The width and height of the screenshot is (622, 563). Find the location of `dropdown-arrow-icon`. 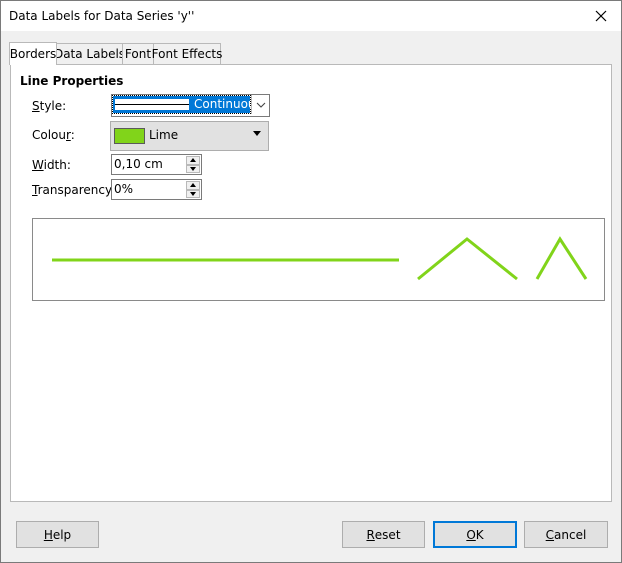

dropdown-arrow-icon is located at coordinates (257, 133).